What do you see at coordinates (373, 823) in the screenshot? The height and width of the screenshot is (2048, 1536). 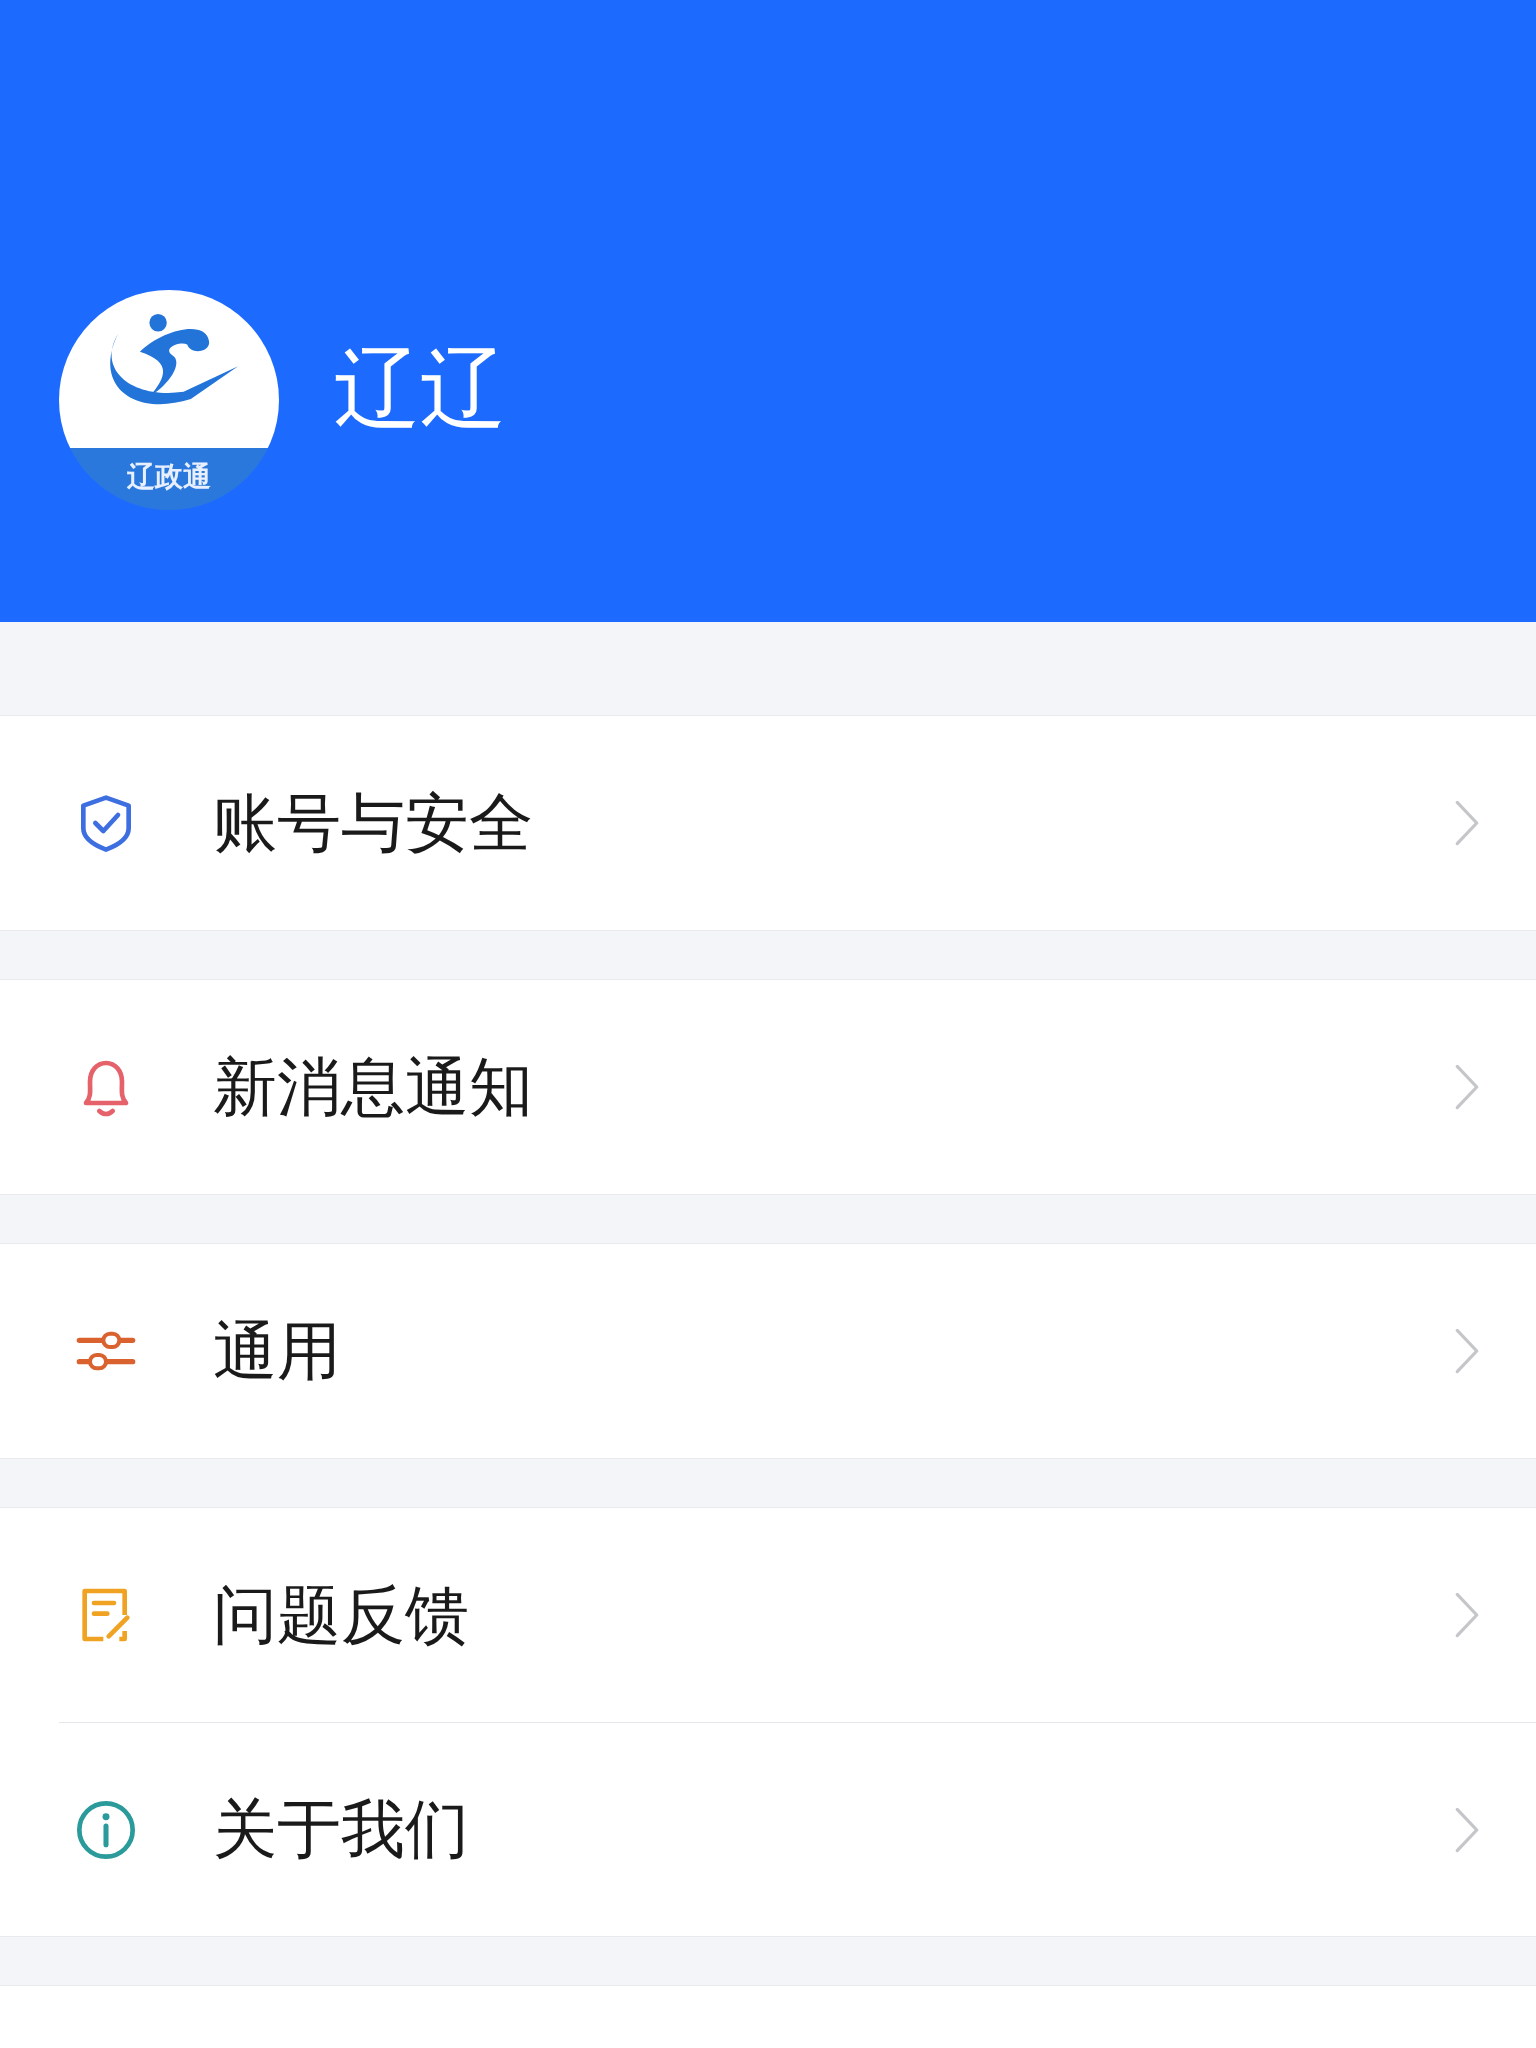 I see `item-label: 账号与安全` at bounding box center [373, 823].